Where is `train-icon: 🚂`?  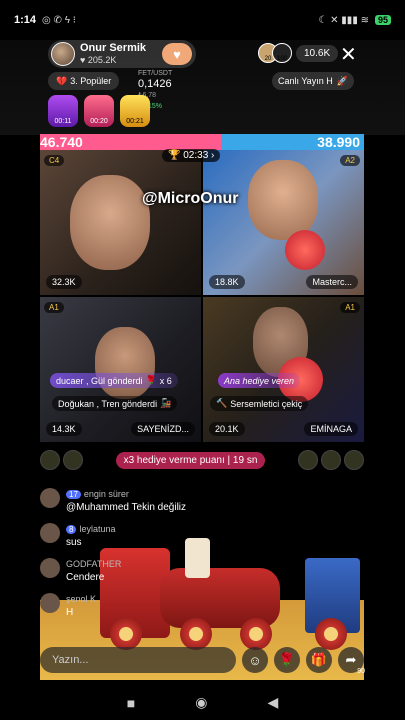
train-icon: 🚂 is located at coordinates (166, 403).